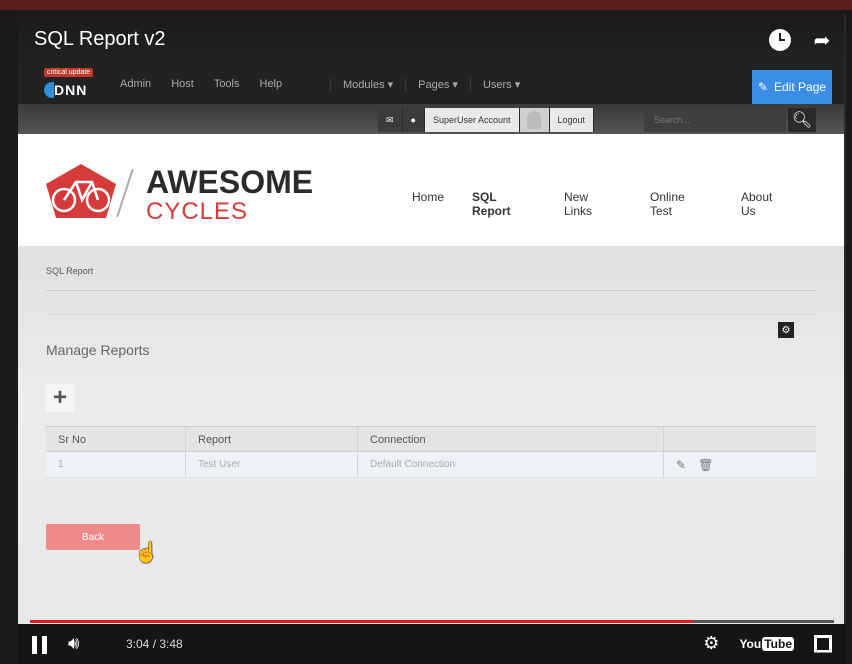  I want to click on nav-sql-report: SQL Report, so click(491, 204).